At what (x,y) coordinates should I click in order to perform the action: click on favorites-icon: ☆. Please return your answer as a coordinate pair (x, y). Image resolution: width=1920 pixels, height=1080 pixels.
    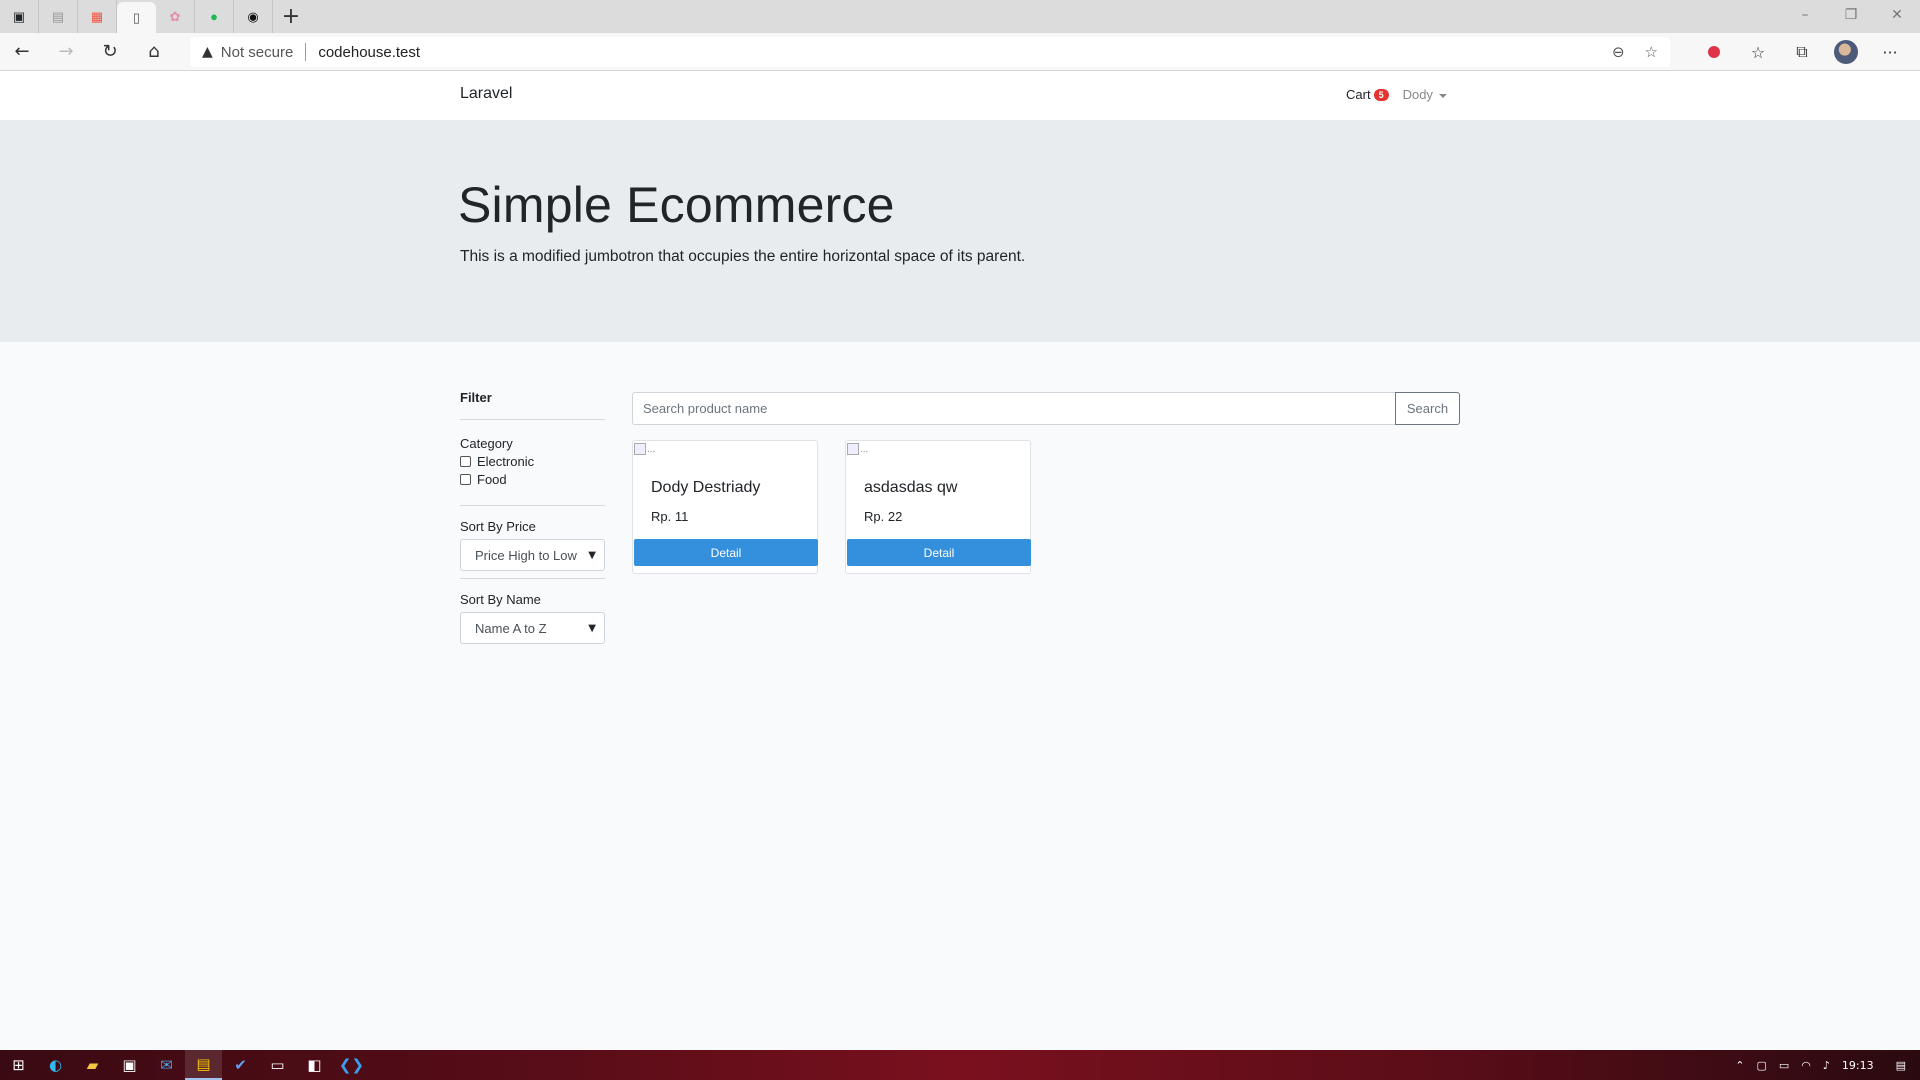
    Looking at the image, I should click on (1758, 52).